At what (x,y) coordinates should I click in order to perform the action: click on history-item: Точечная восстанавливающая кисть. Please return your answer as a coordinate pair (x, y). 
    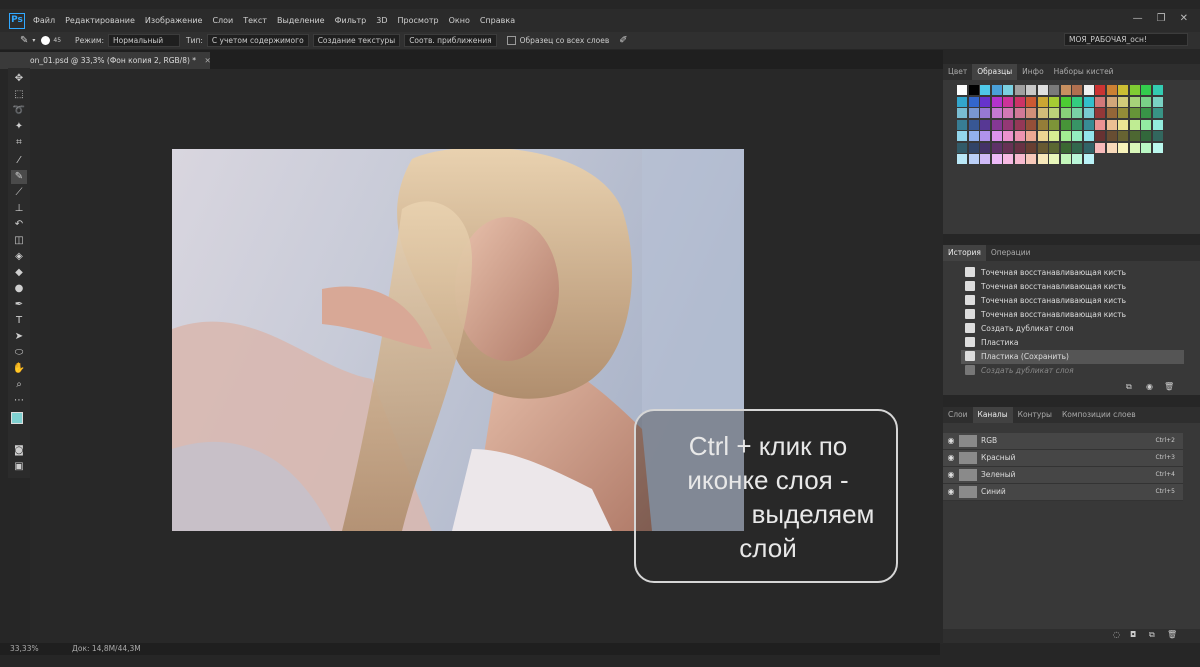
    Looking at the image, I should click on (1072, 301).